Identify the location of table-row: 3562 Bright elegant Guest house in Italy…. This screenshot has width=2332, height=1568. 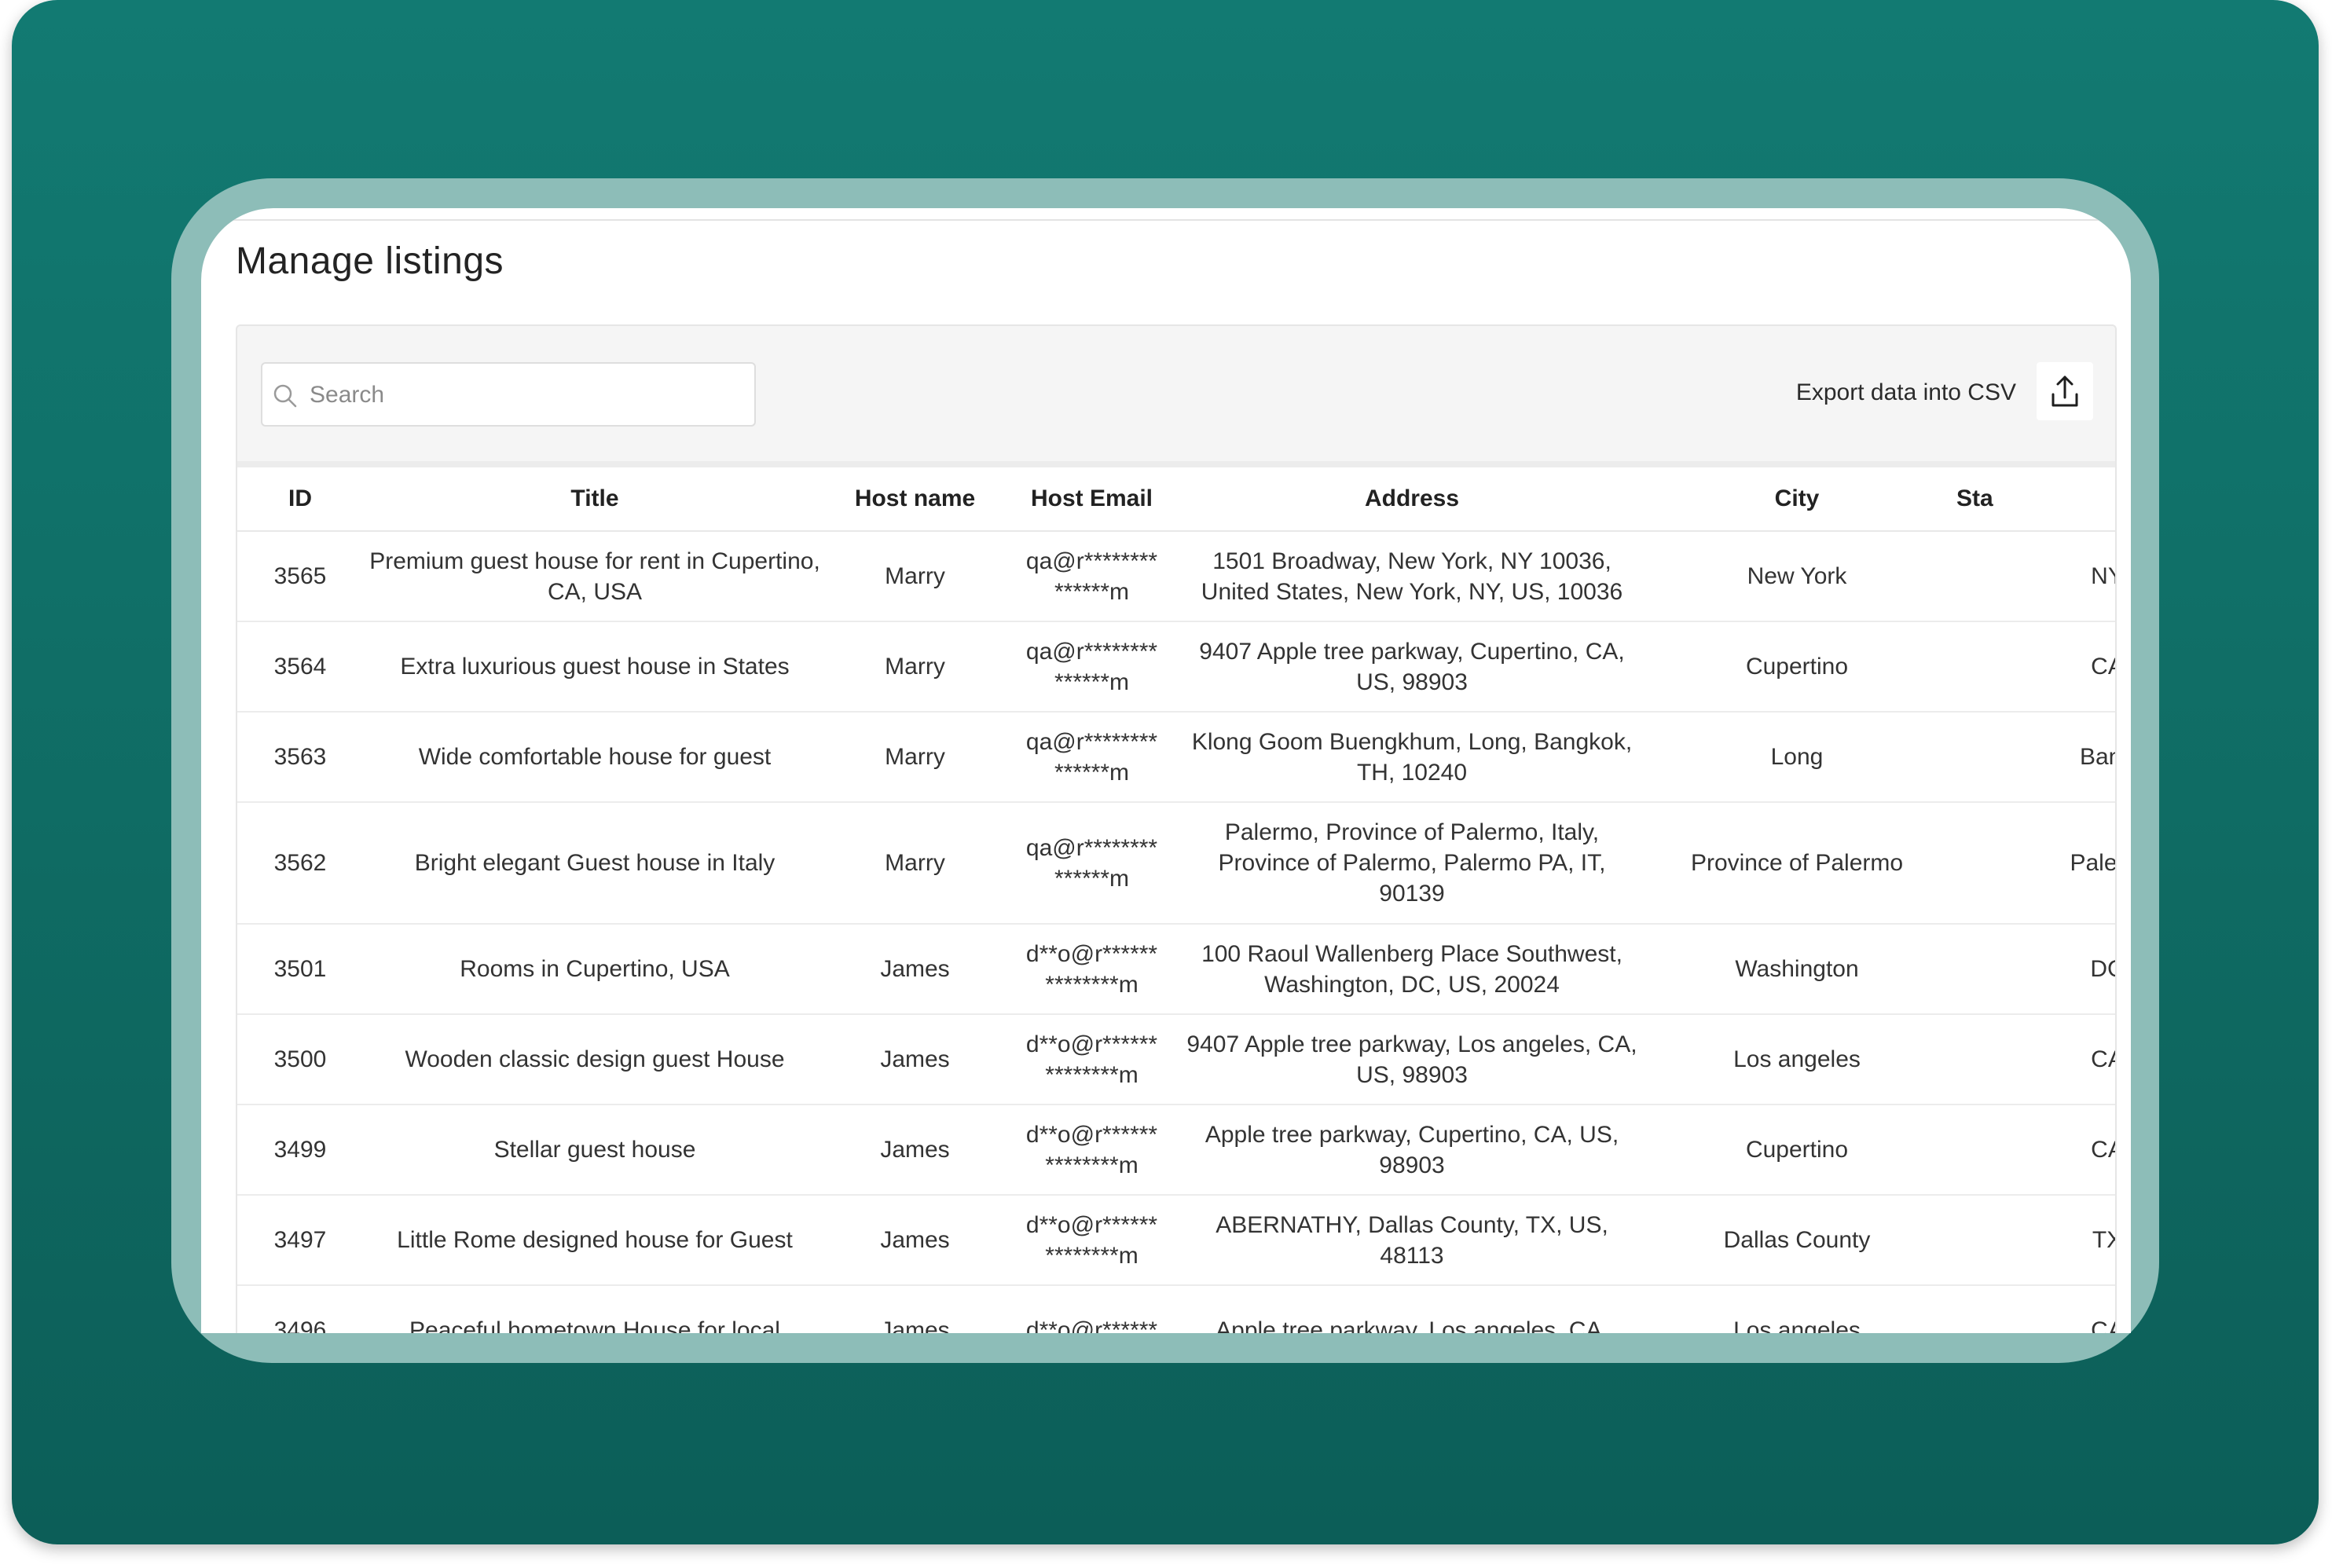
(1176, 864).